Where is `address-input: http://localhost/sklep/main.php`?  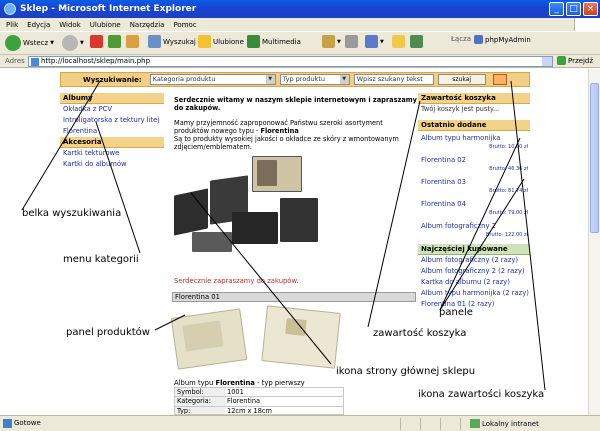 address-input: http://localhost/sklep/main.php is located at coordinates (290, 61).